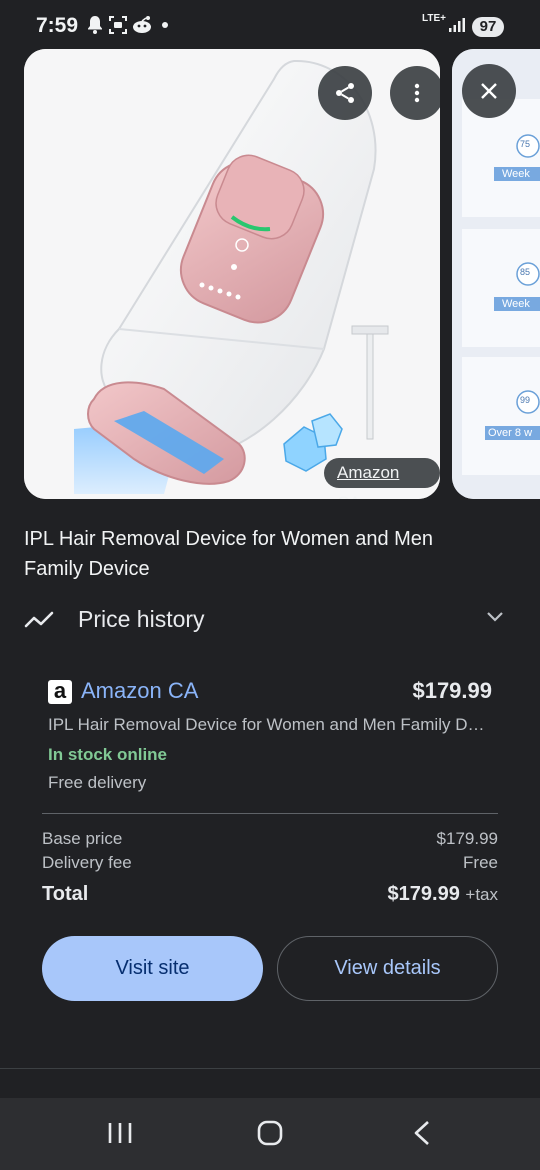 This screenshot has width=540, height=1170. I want to click on dot-icon, so click(165, 25).